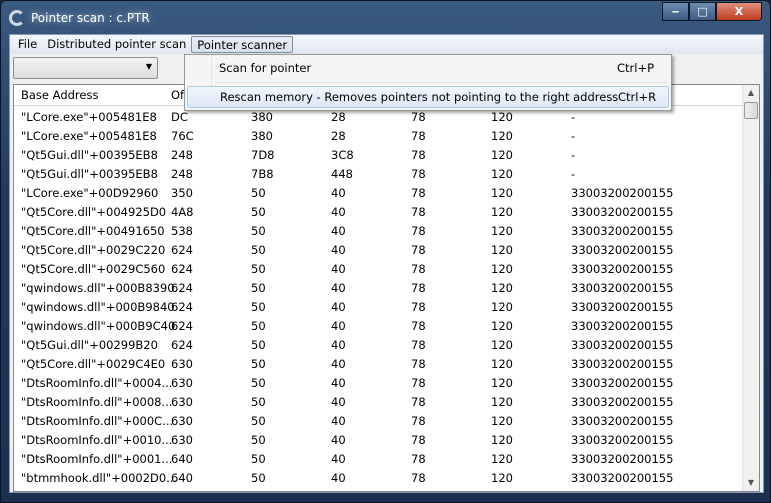  I want to click on cell-base-address: "LCore.exe"+00D92960, so click(90, 193).